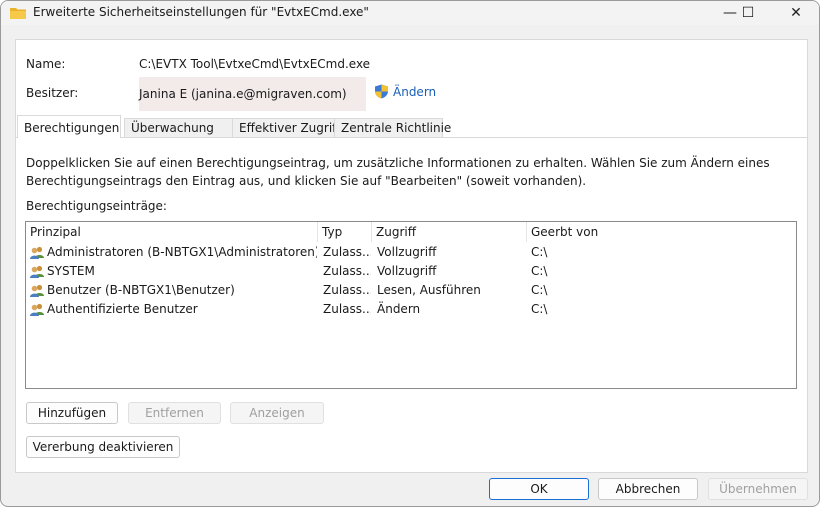 The height and width of the screenshot is (513, 826). I want to click on tab-effective-access: Effektiver Zugriff, so click(286, 127).